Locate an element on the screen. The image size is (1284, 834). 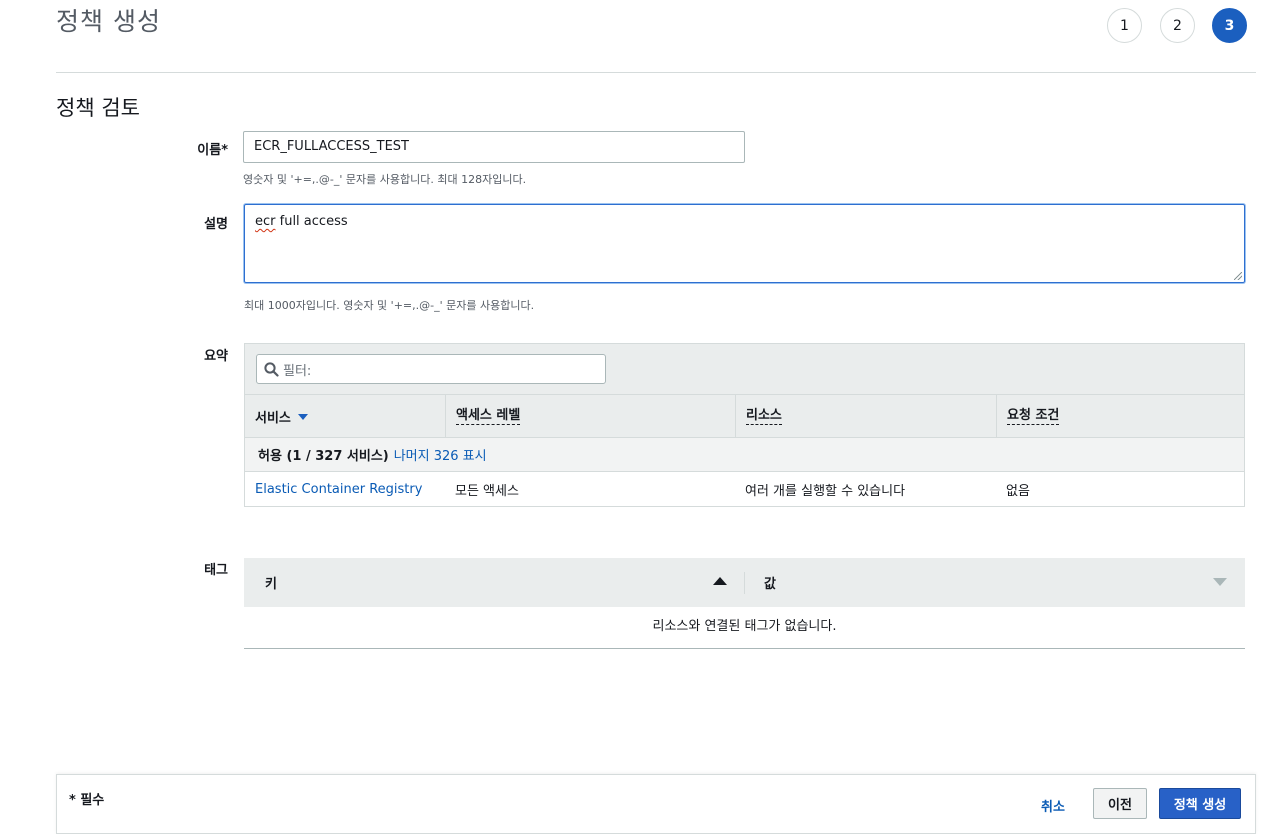
column-request-condition-label: 요청 조건 is located at coordinates (1033, 416).